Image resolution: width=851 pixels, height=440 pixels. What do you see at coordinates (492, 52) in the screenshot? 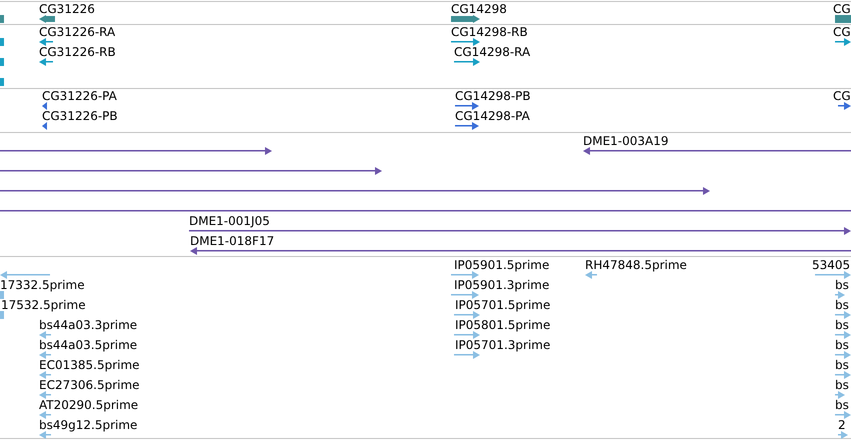
I see `feature-label: CG14298-RA` at bounding box center [492, 52].